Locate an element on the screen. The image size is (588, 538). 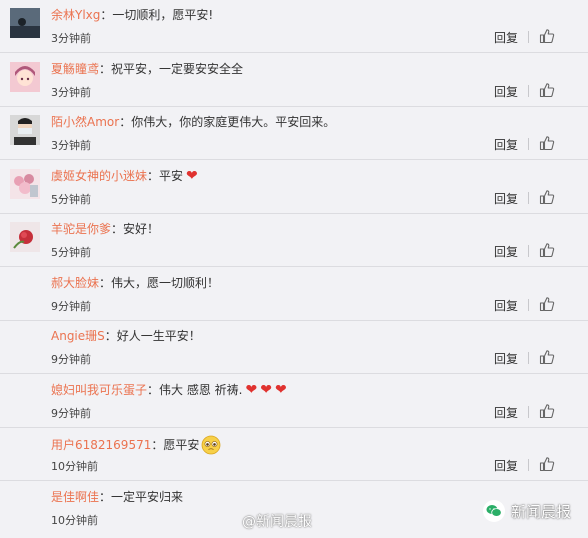
comment-username: 陌小然Amor is located at coordinates (85, 122).